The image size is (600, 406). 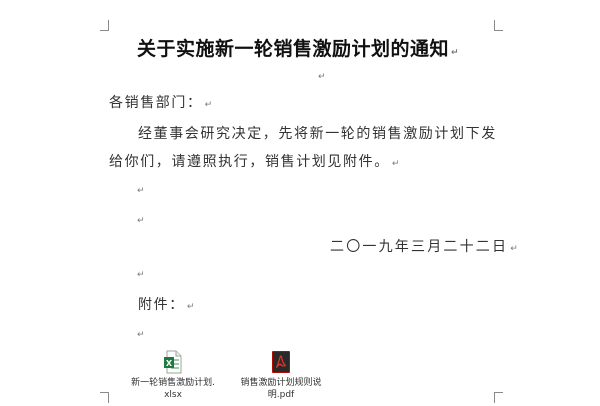 I want to click on excel-file-icon: X, so click(x=173, y=362).